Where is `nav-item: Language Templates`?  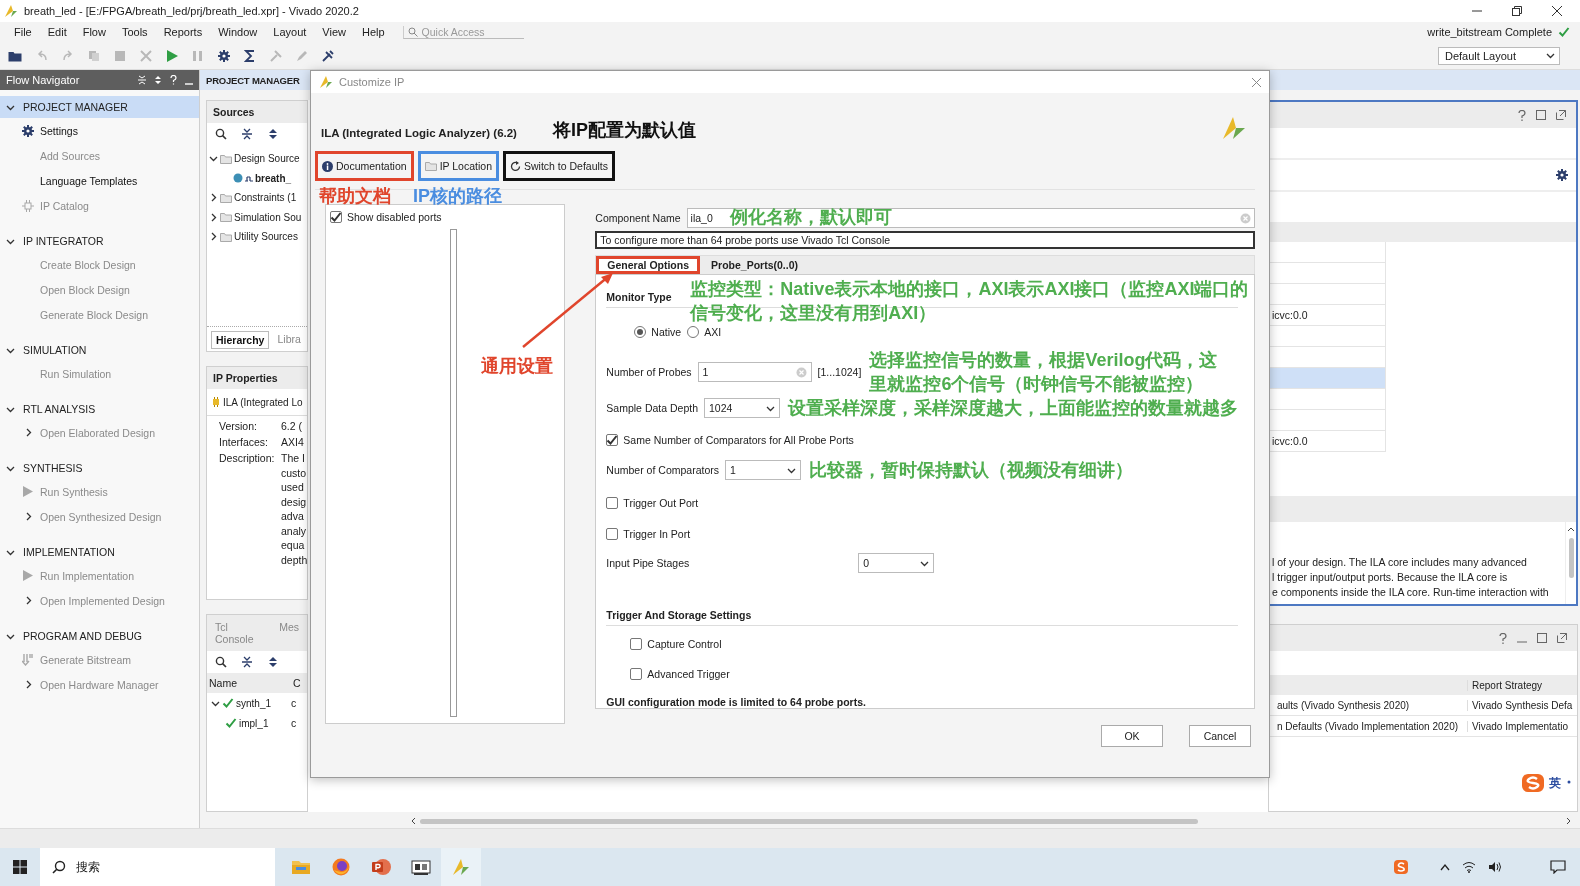
nav-item: Language Templates is located at coordinates (99, 180).